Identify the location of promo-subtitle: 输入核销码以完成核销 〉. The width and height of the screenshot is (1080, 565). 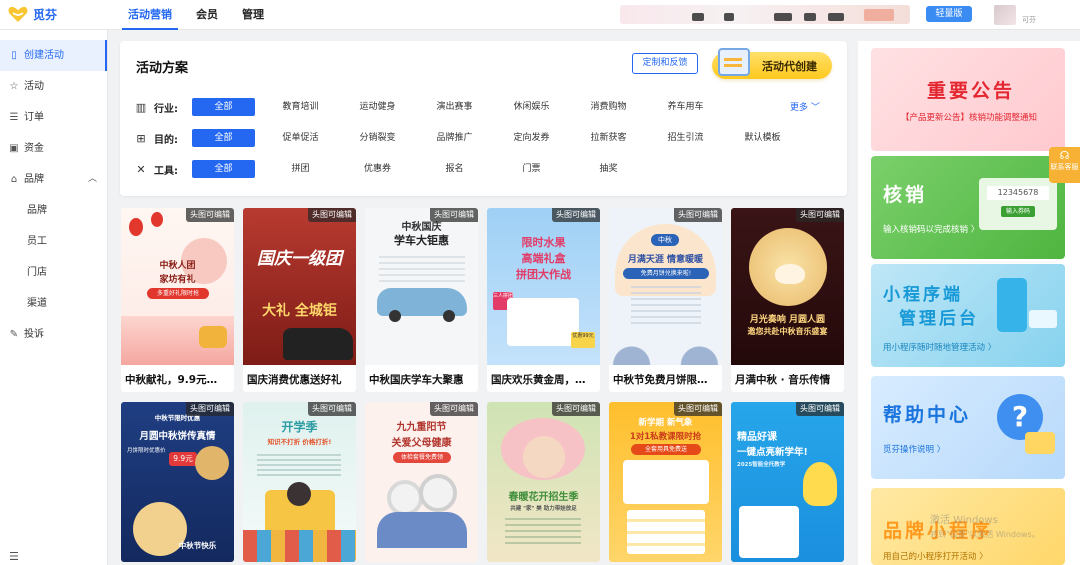
(931, 230).